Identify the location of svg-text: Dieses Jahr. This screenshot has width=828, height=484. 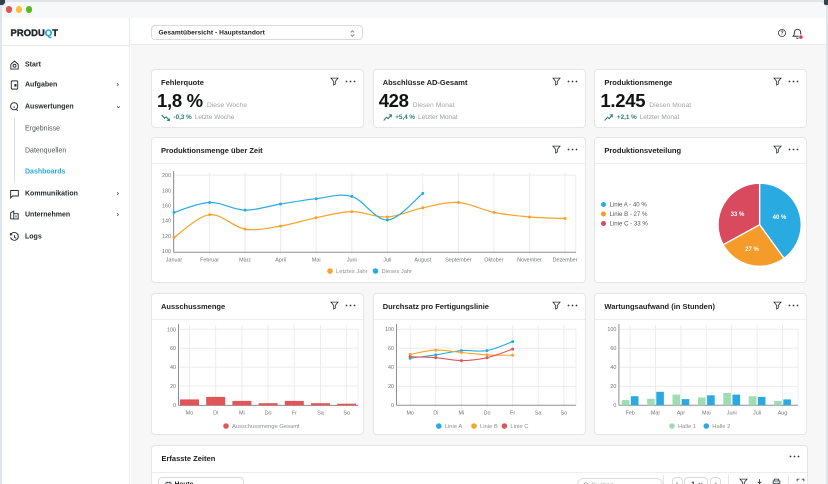
(397, 272).